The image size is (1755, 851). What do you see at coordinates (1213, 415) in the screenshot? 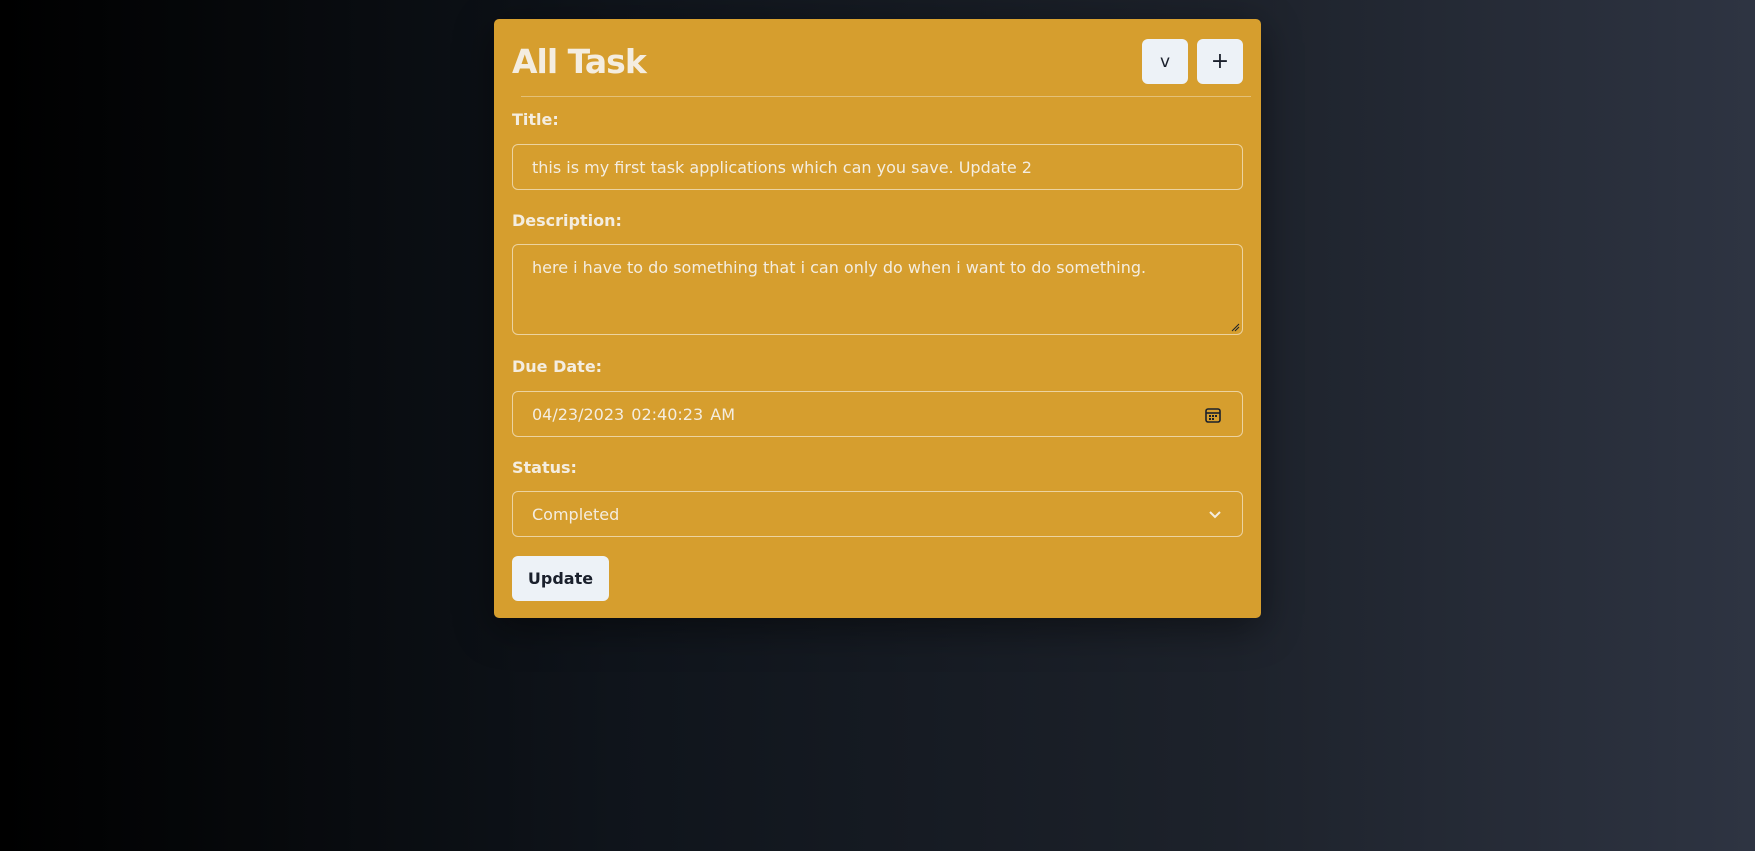
I see `calendar-icon` at bounding box center [1213, 415].